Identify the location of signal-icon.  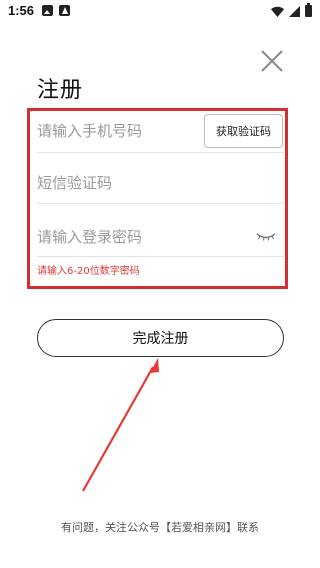
(294, 11).